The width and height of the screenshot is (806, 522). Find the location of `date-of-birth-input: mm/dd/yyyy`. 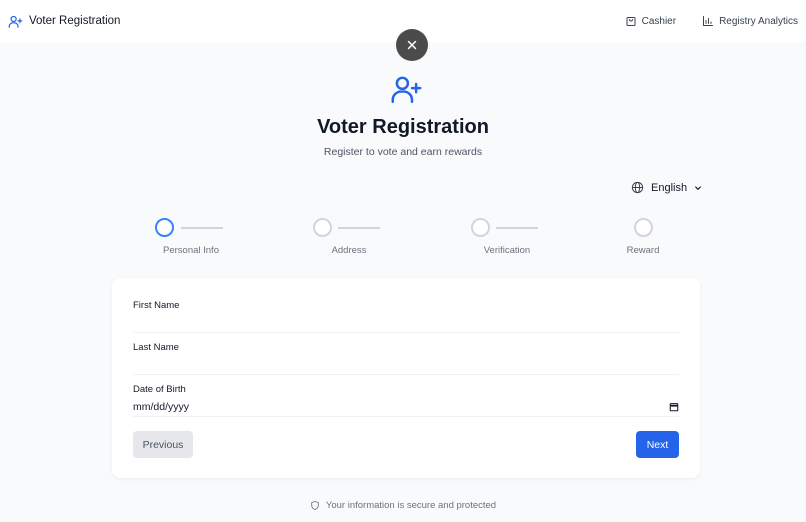

date-of-birth-input: mm/dd/yyyy is located at coordinates (406, 408).